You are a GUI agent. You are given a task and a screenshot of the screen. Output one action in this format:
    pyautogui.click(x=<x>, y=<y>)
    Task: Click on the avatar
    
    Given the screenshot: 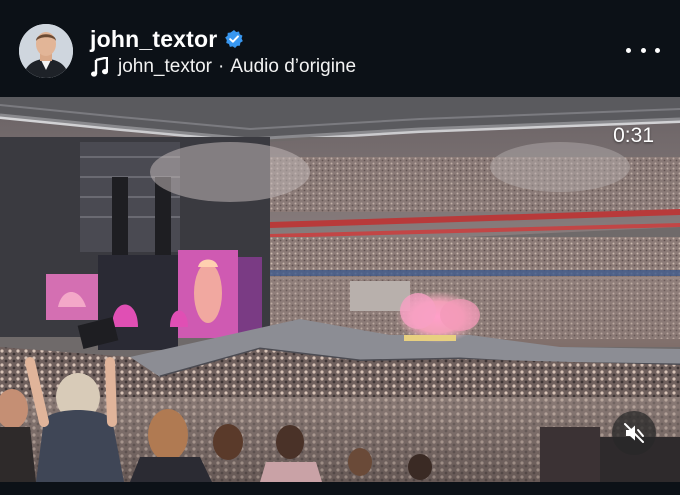 What is the action you would take?
    pyautogui.click(x=46, y=51)
    